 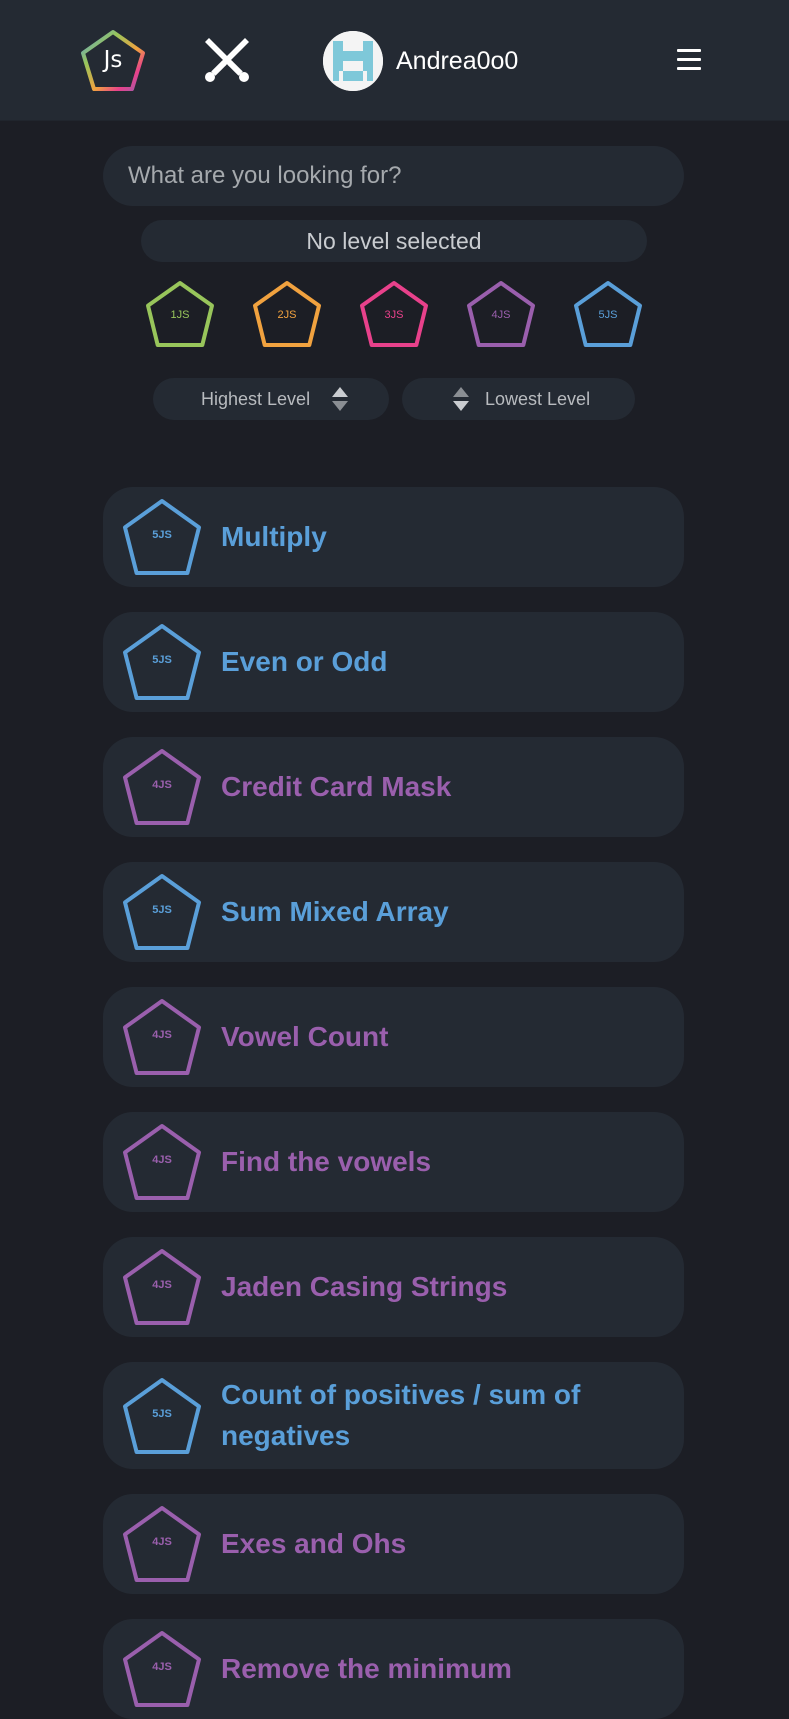 What do you see at coordinates (538, 399) in the screenshot?
I see `sort-lowest-label: Lowest Level` at bounding box center [538, 399].